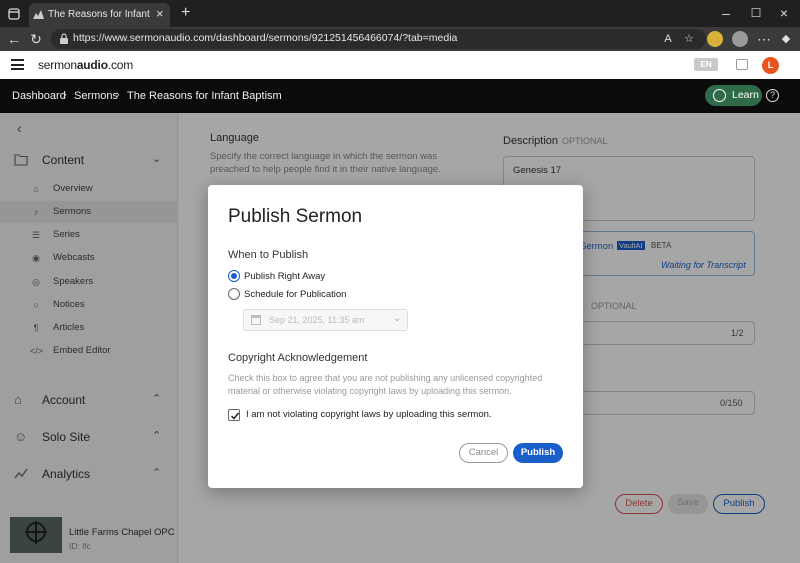  I want to click on tab-title: The Reasons for Infant Baptism | S, so click(100, 14).